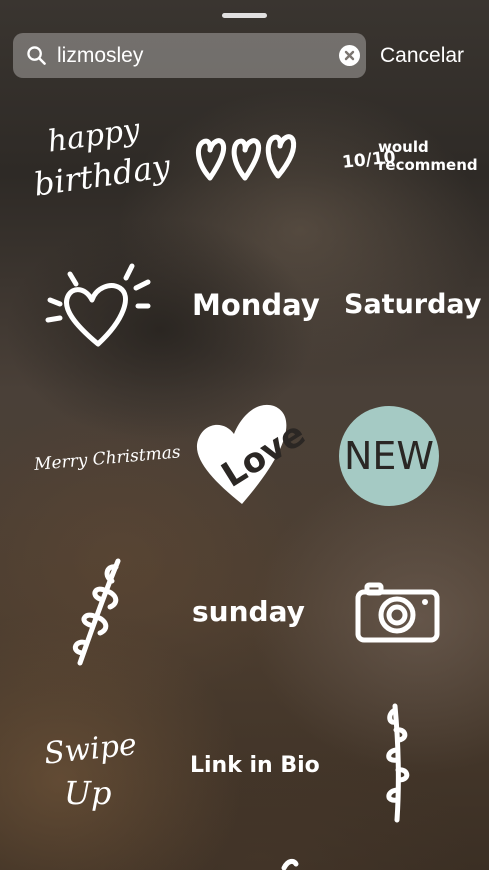 The width and height of the screenshot is (489, 870). I want to click on link-in-bio-sticker-art: Link in Bio, so click(255, 765).